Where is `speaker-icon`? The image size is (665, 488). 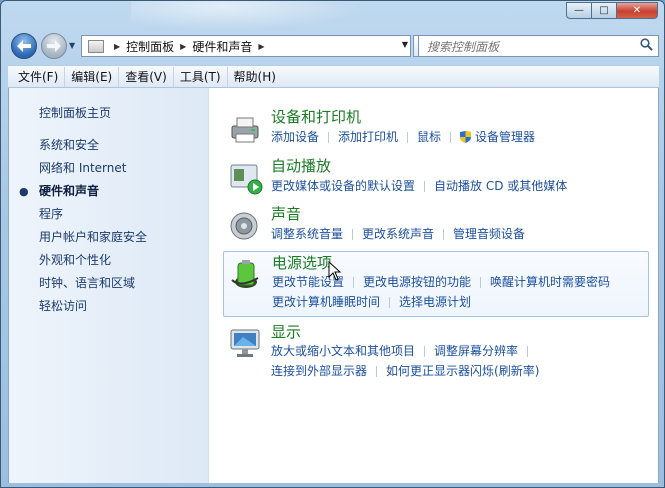 speaker-icon is located at coordinates (244, 226).